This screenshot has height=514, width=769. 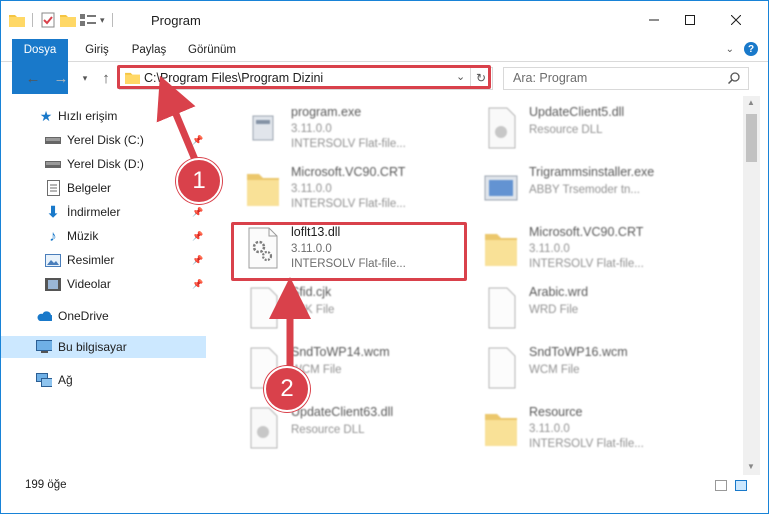 I want to click on sidebar-item-label: Resimler, so click(x=91, y=260).